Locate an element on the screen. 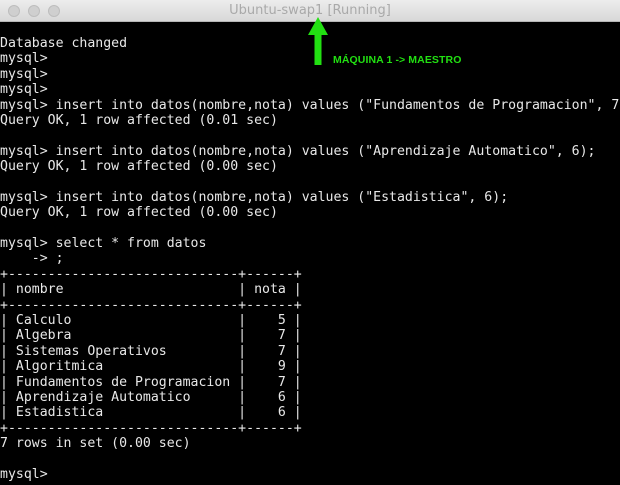 This screenshot has width=620, height=485. terminal-line: | Sistemas Operativos | 7 | is located at coordinates (151, 351).